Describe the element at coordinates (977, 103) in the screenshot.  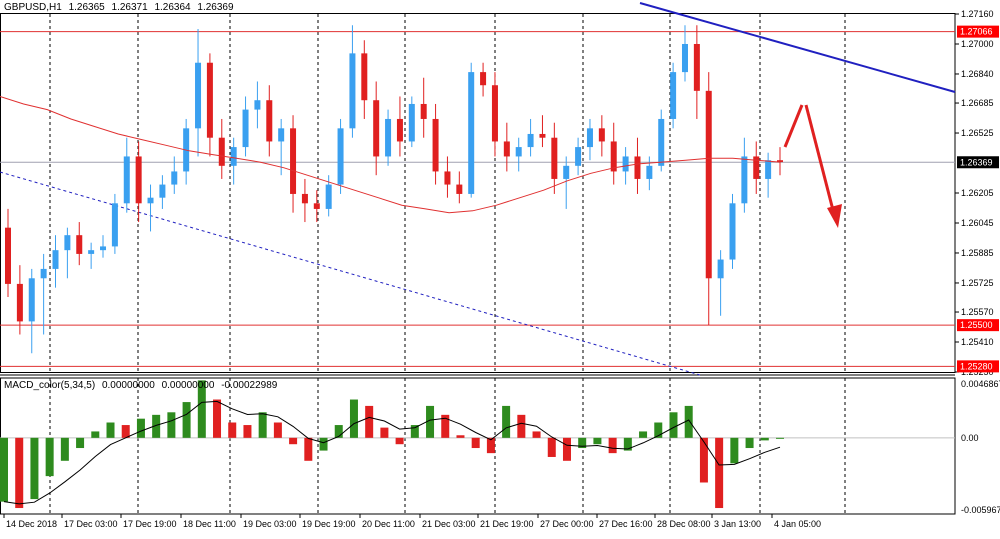
I see `price-tick-label: 1.26685` at that location.